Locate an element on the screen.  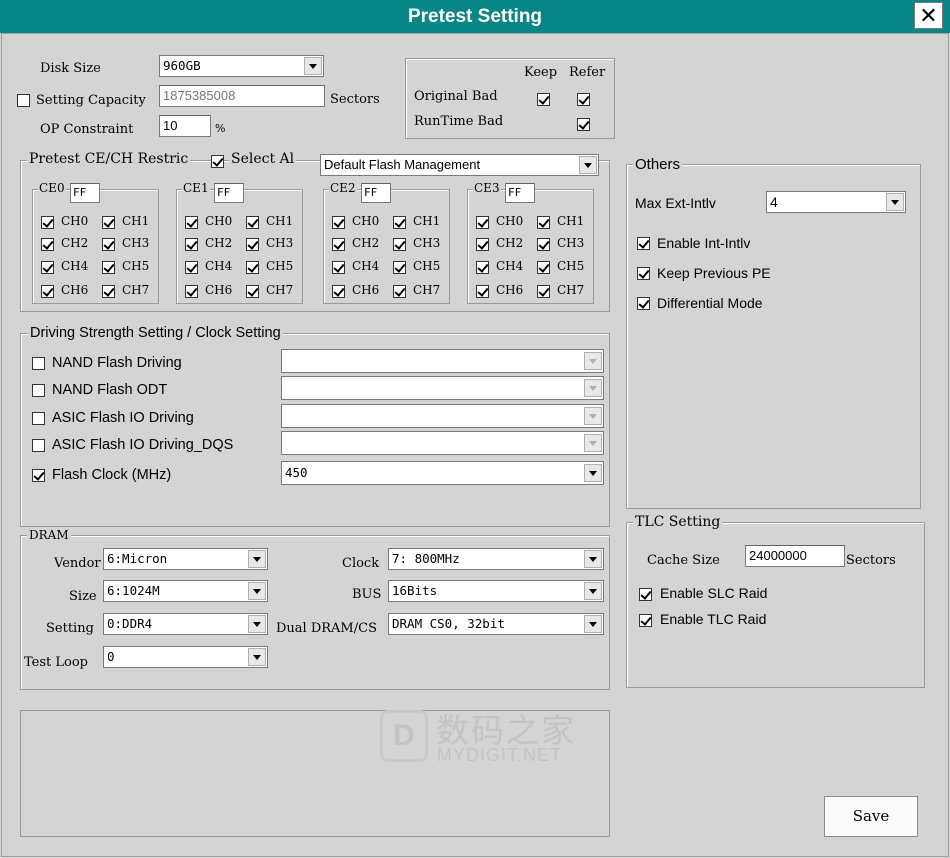
ce-label: CE3 is located at coordinates (487, 188).